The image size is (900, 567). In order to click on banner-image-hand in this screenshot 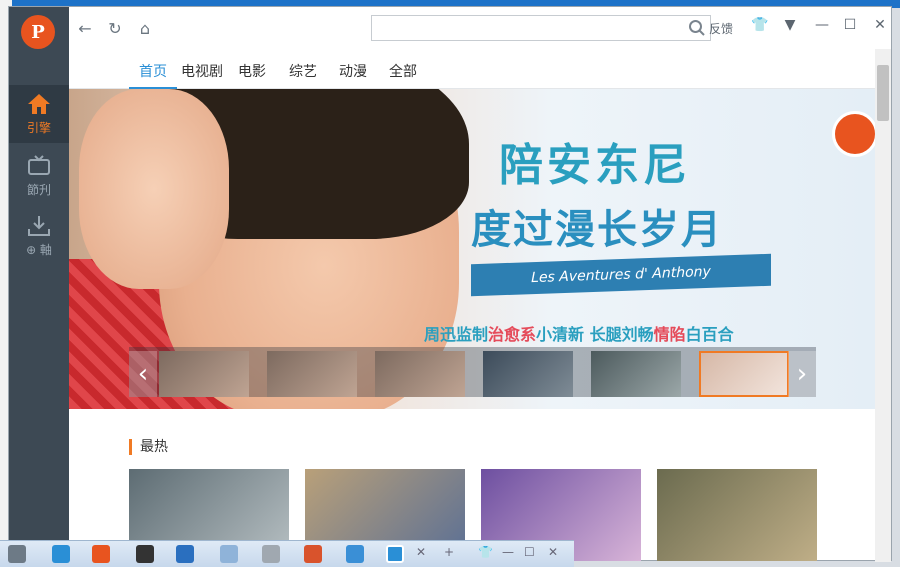, I will do `click(154, 189)`.